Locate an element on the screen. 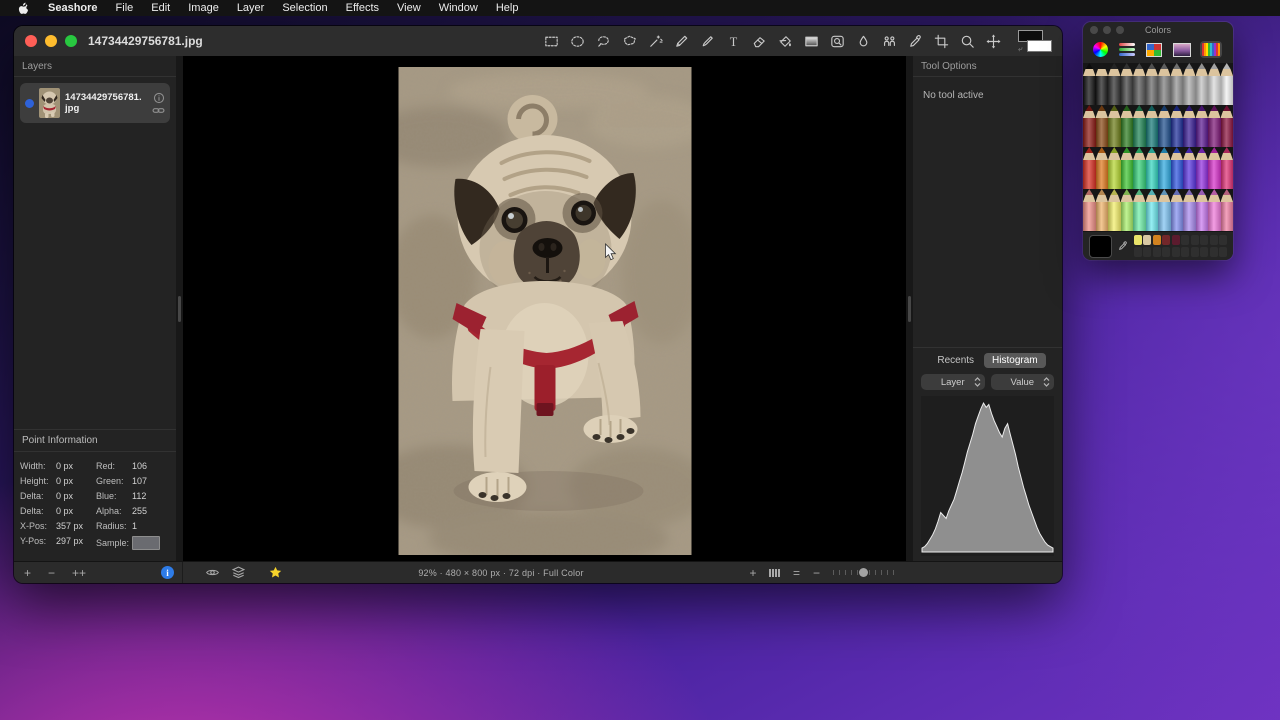  clone-icon is located at coordinates (889, 41).